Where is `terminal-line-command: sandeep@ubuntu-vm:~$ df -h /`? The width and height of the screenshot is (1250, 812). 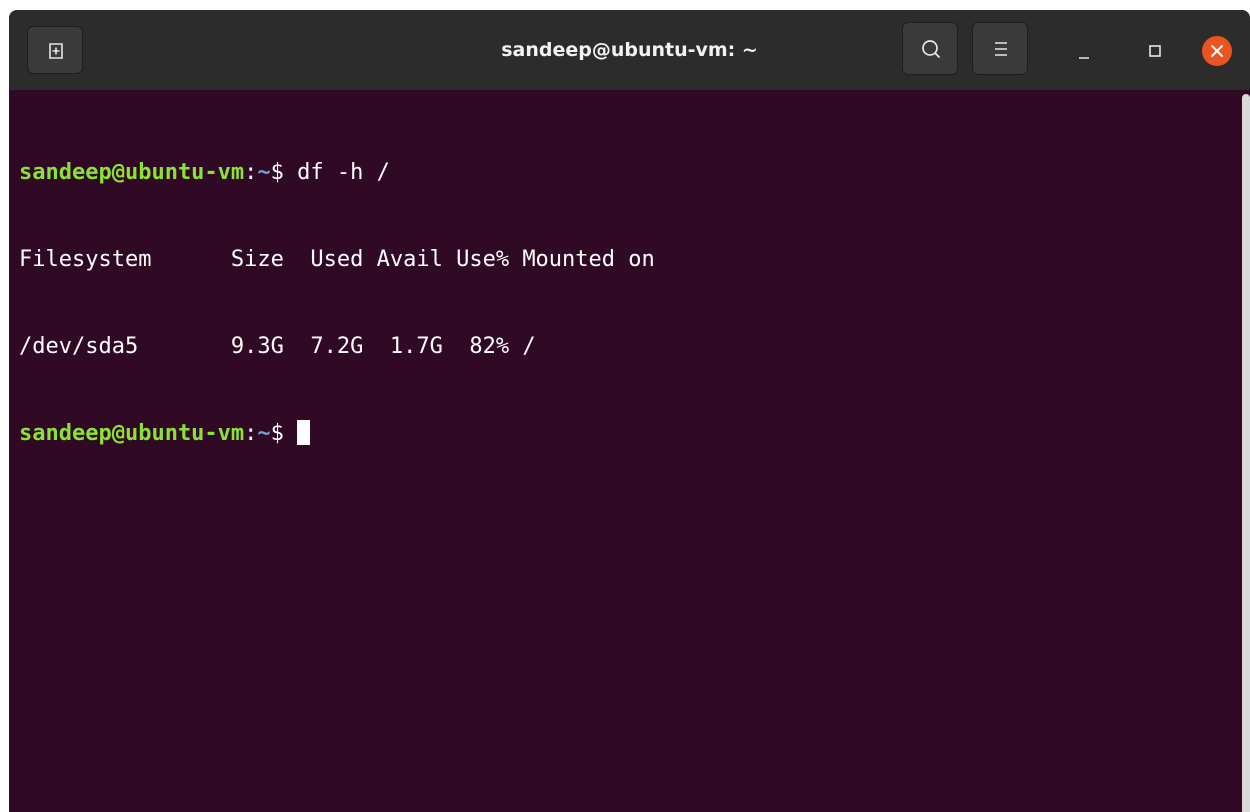 terminal-line-command: sandeep@ubuntu-vm:~$ df -h / is located at coordinates (634, 172).